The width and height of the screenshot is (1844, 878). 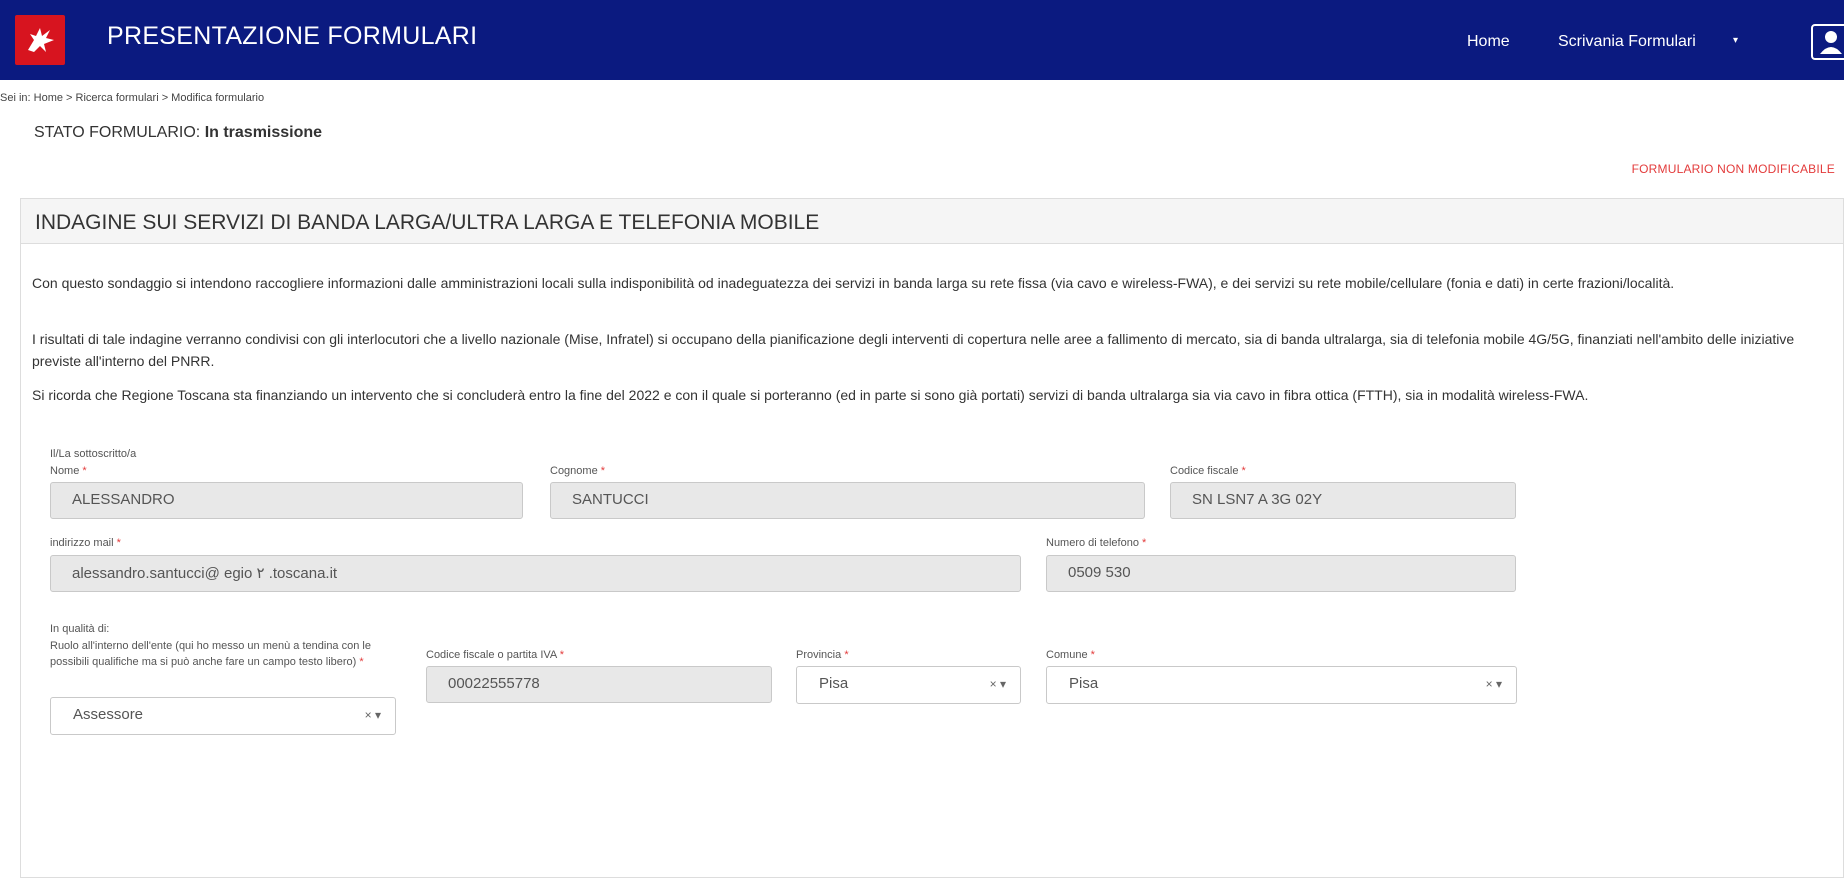 I want to click on ruolo-selected-value: Assessore, so click(x=108, y=714).